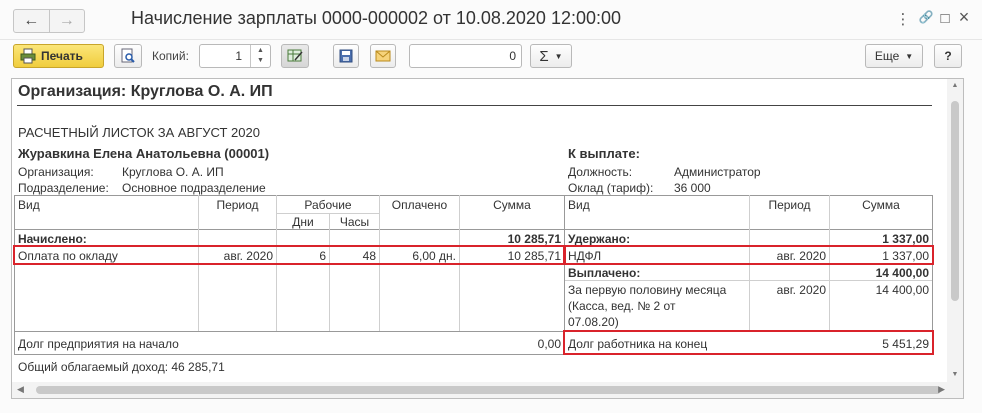 The width and height of the screenshot is (982, 413). I want to click on vertical-scrollbar: ▲ ▼, so click(955, 238).